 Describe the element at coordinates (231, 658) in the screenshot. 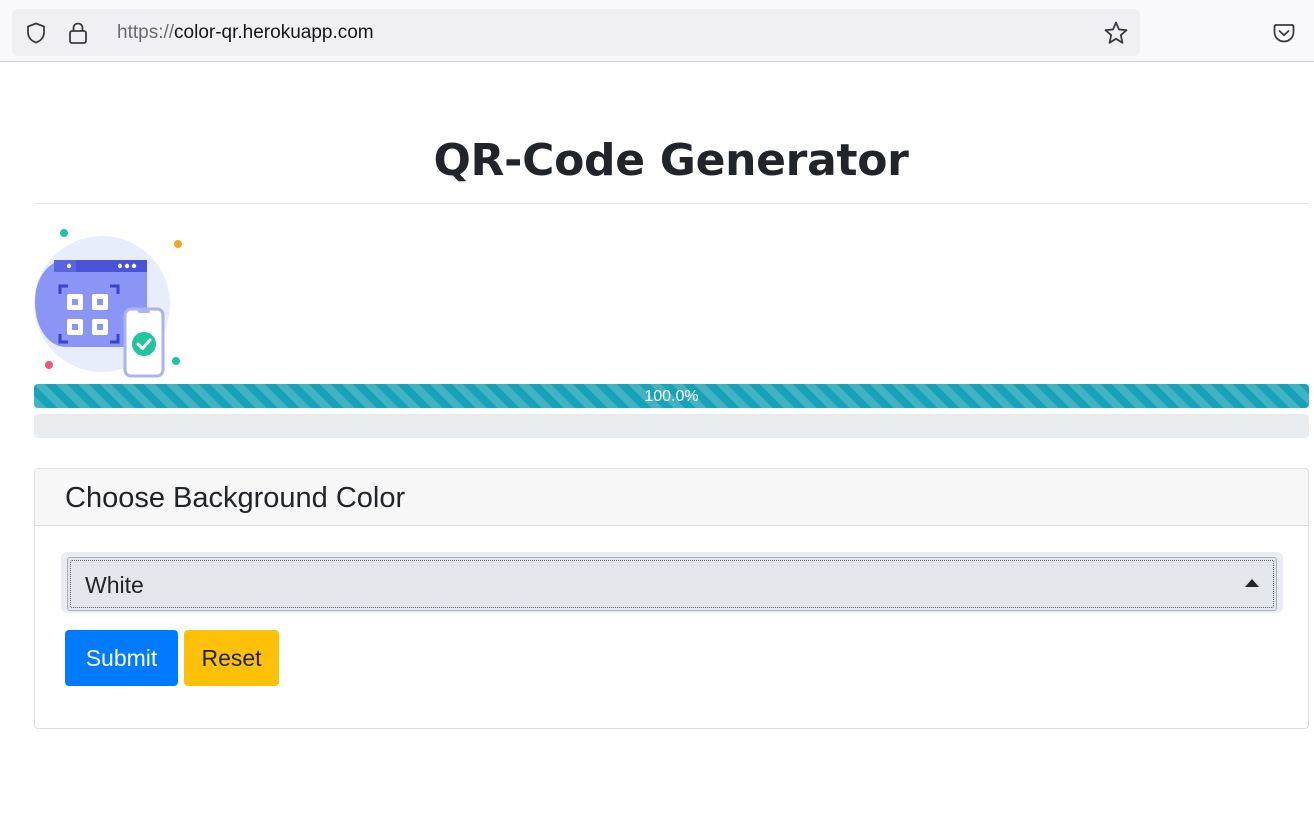

I see `reset-button: Reset` at that location.